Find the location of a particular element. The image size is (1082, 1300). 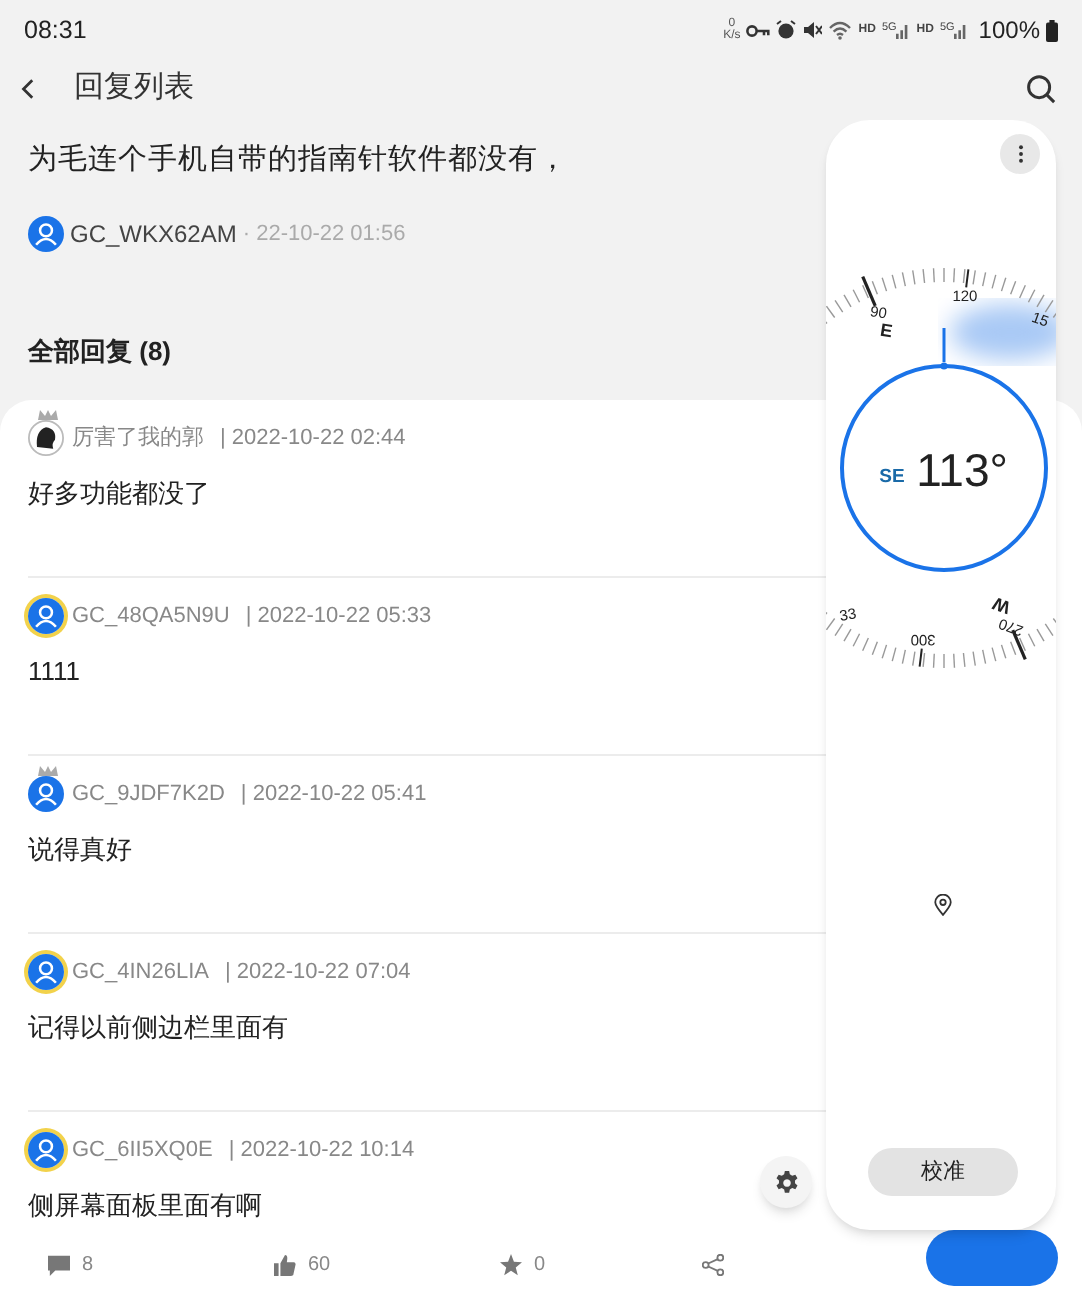

page-title: 回复列表 is located at coordinates (134, 87).